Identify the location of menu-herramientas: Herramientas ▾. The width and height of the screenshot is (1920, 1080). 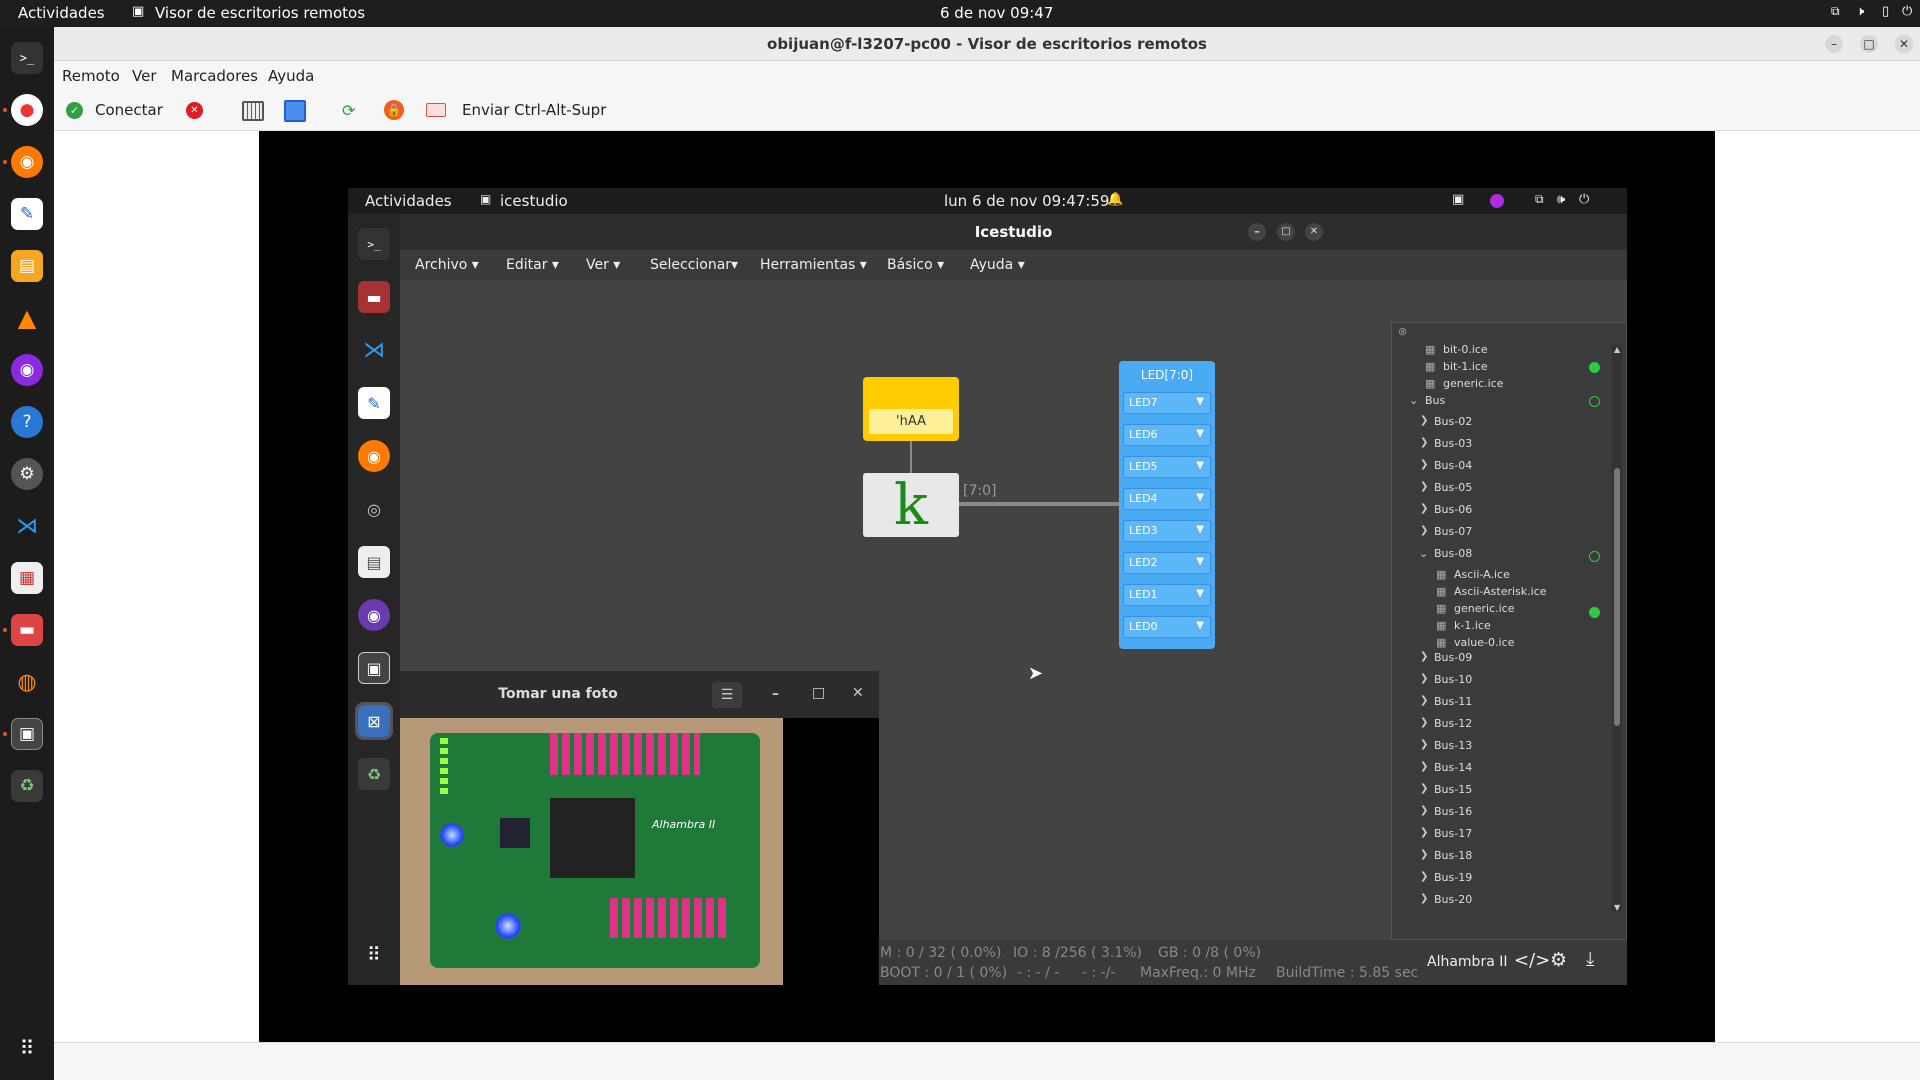
(813, 265).